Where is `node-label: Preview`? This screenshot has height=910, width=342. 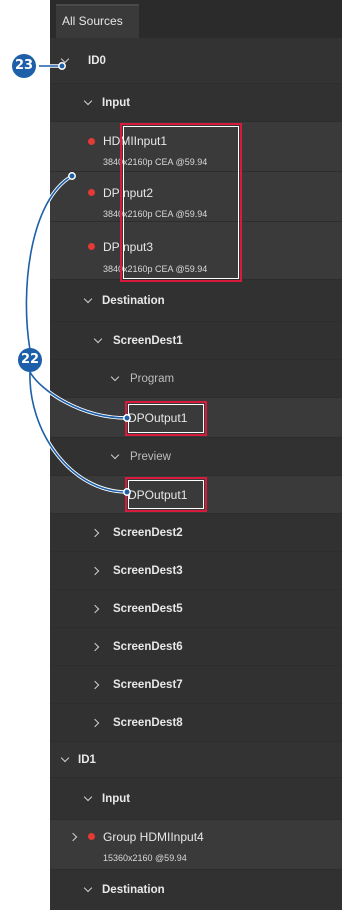
node-label: Preview is located at coordinates (150, 457).